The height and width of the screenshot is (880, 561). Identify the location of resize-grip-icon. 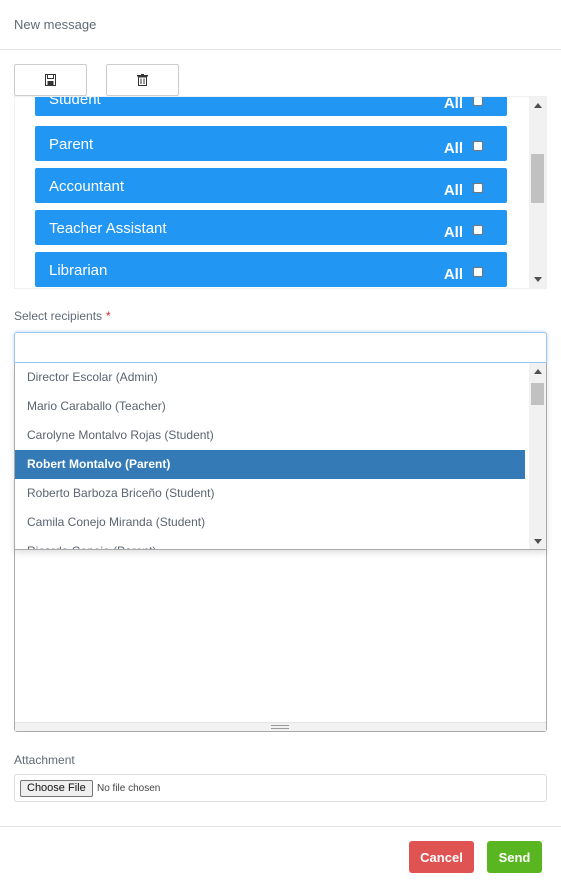
(280, 727).